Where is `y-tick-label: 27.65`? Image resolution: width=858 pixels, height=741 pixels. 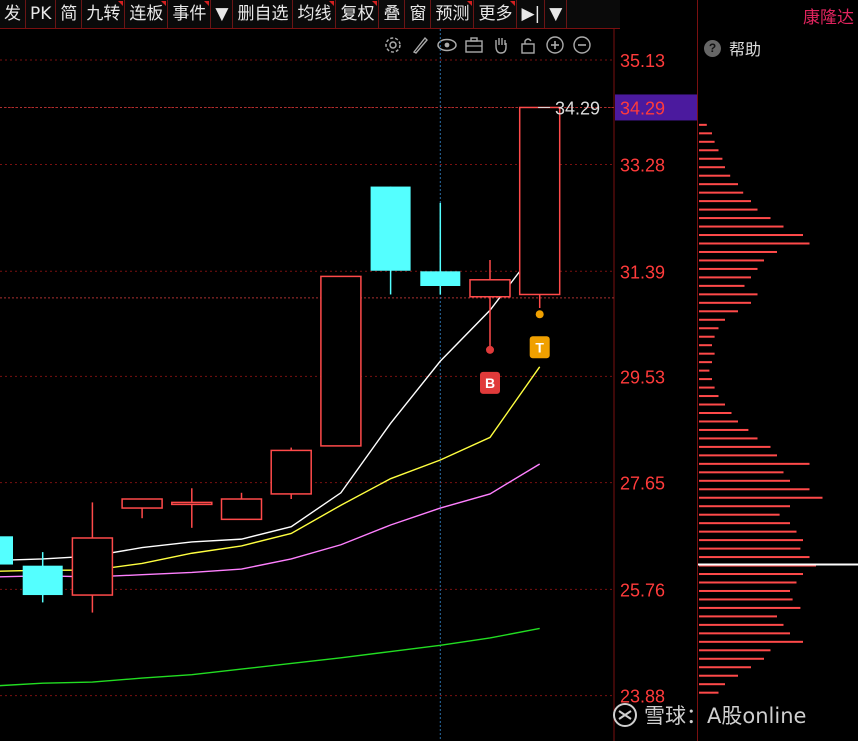 y-tick-label: 27.65 is located at coordinates (642, 484).